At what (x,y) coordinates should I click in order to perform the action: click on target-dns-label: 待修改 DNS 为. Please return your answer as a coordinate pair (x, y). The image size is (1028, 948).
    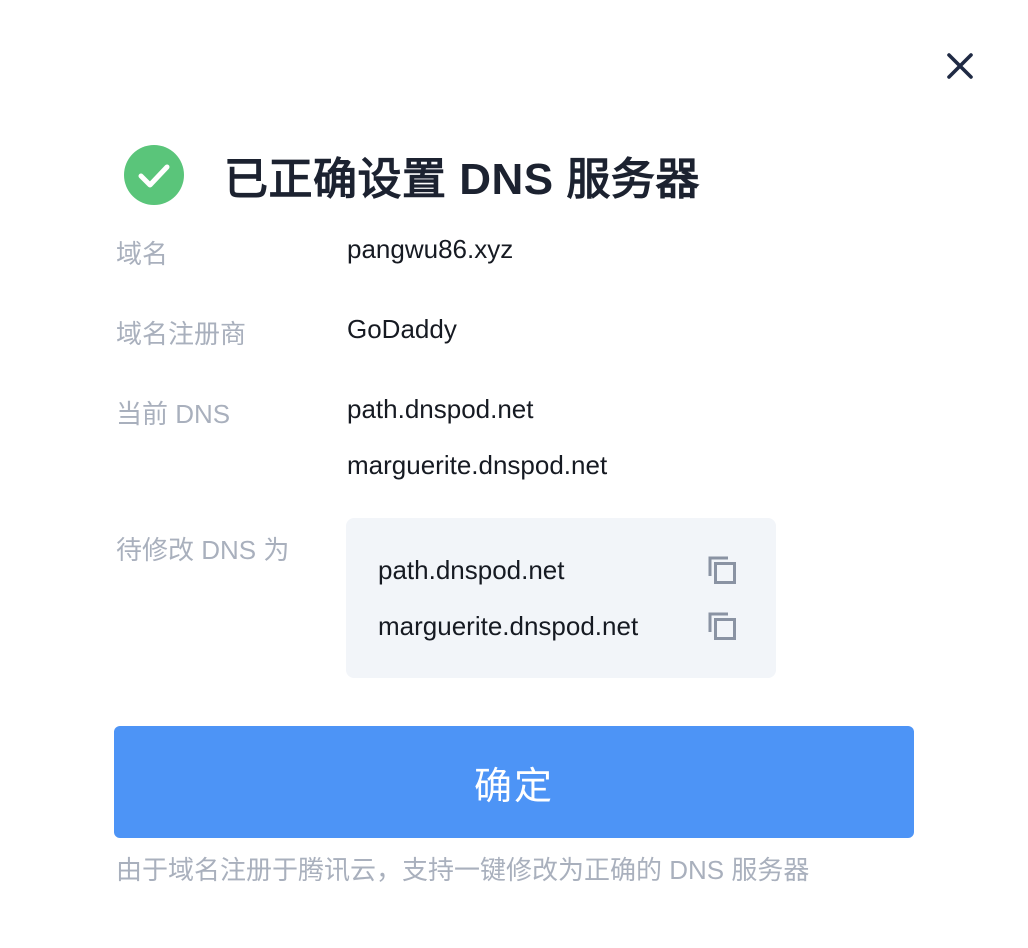
    Looking at the image, I should click on (203, 550).